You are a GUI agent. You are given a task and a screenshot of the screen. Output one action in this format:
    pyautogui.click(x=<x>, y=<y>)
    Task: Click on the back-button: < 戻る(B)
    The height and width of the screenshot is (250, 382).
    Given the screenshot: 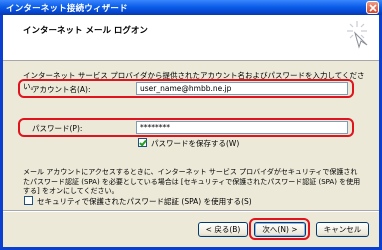 What is the action you would take?
    pyautogui.click(x=223, y=229)
    